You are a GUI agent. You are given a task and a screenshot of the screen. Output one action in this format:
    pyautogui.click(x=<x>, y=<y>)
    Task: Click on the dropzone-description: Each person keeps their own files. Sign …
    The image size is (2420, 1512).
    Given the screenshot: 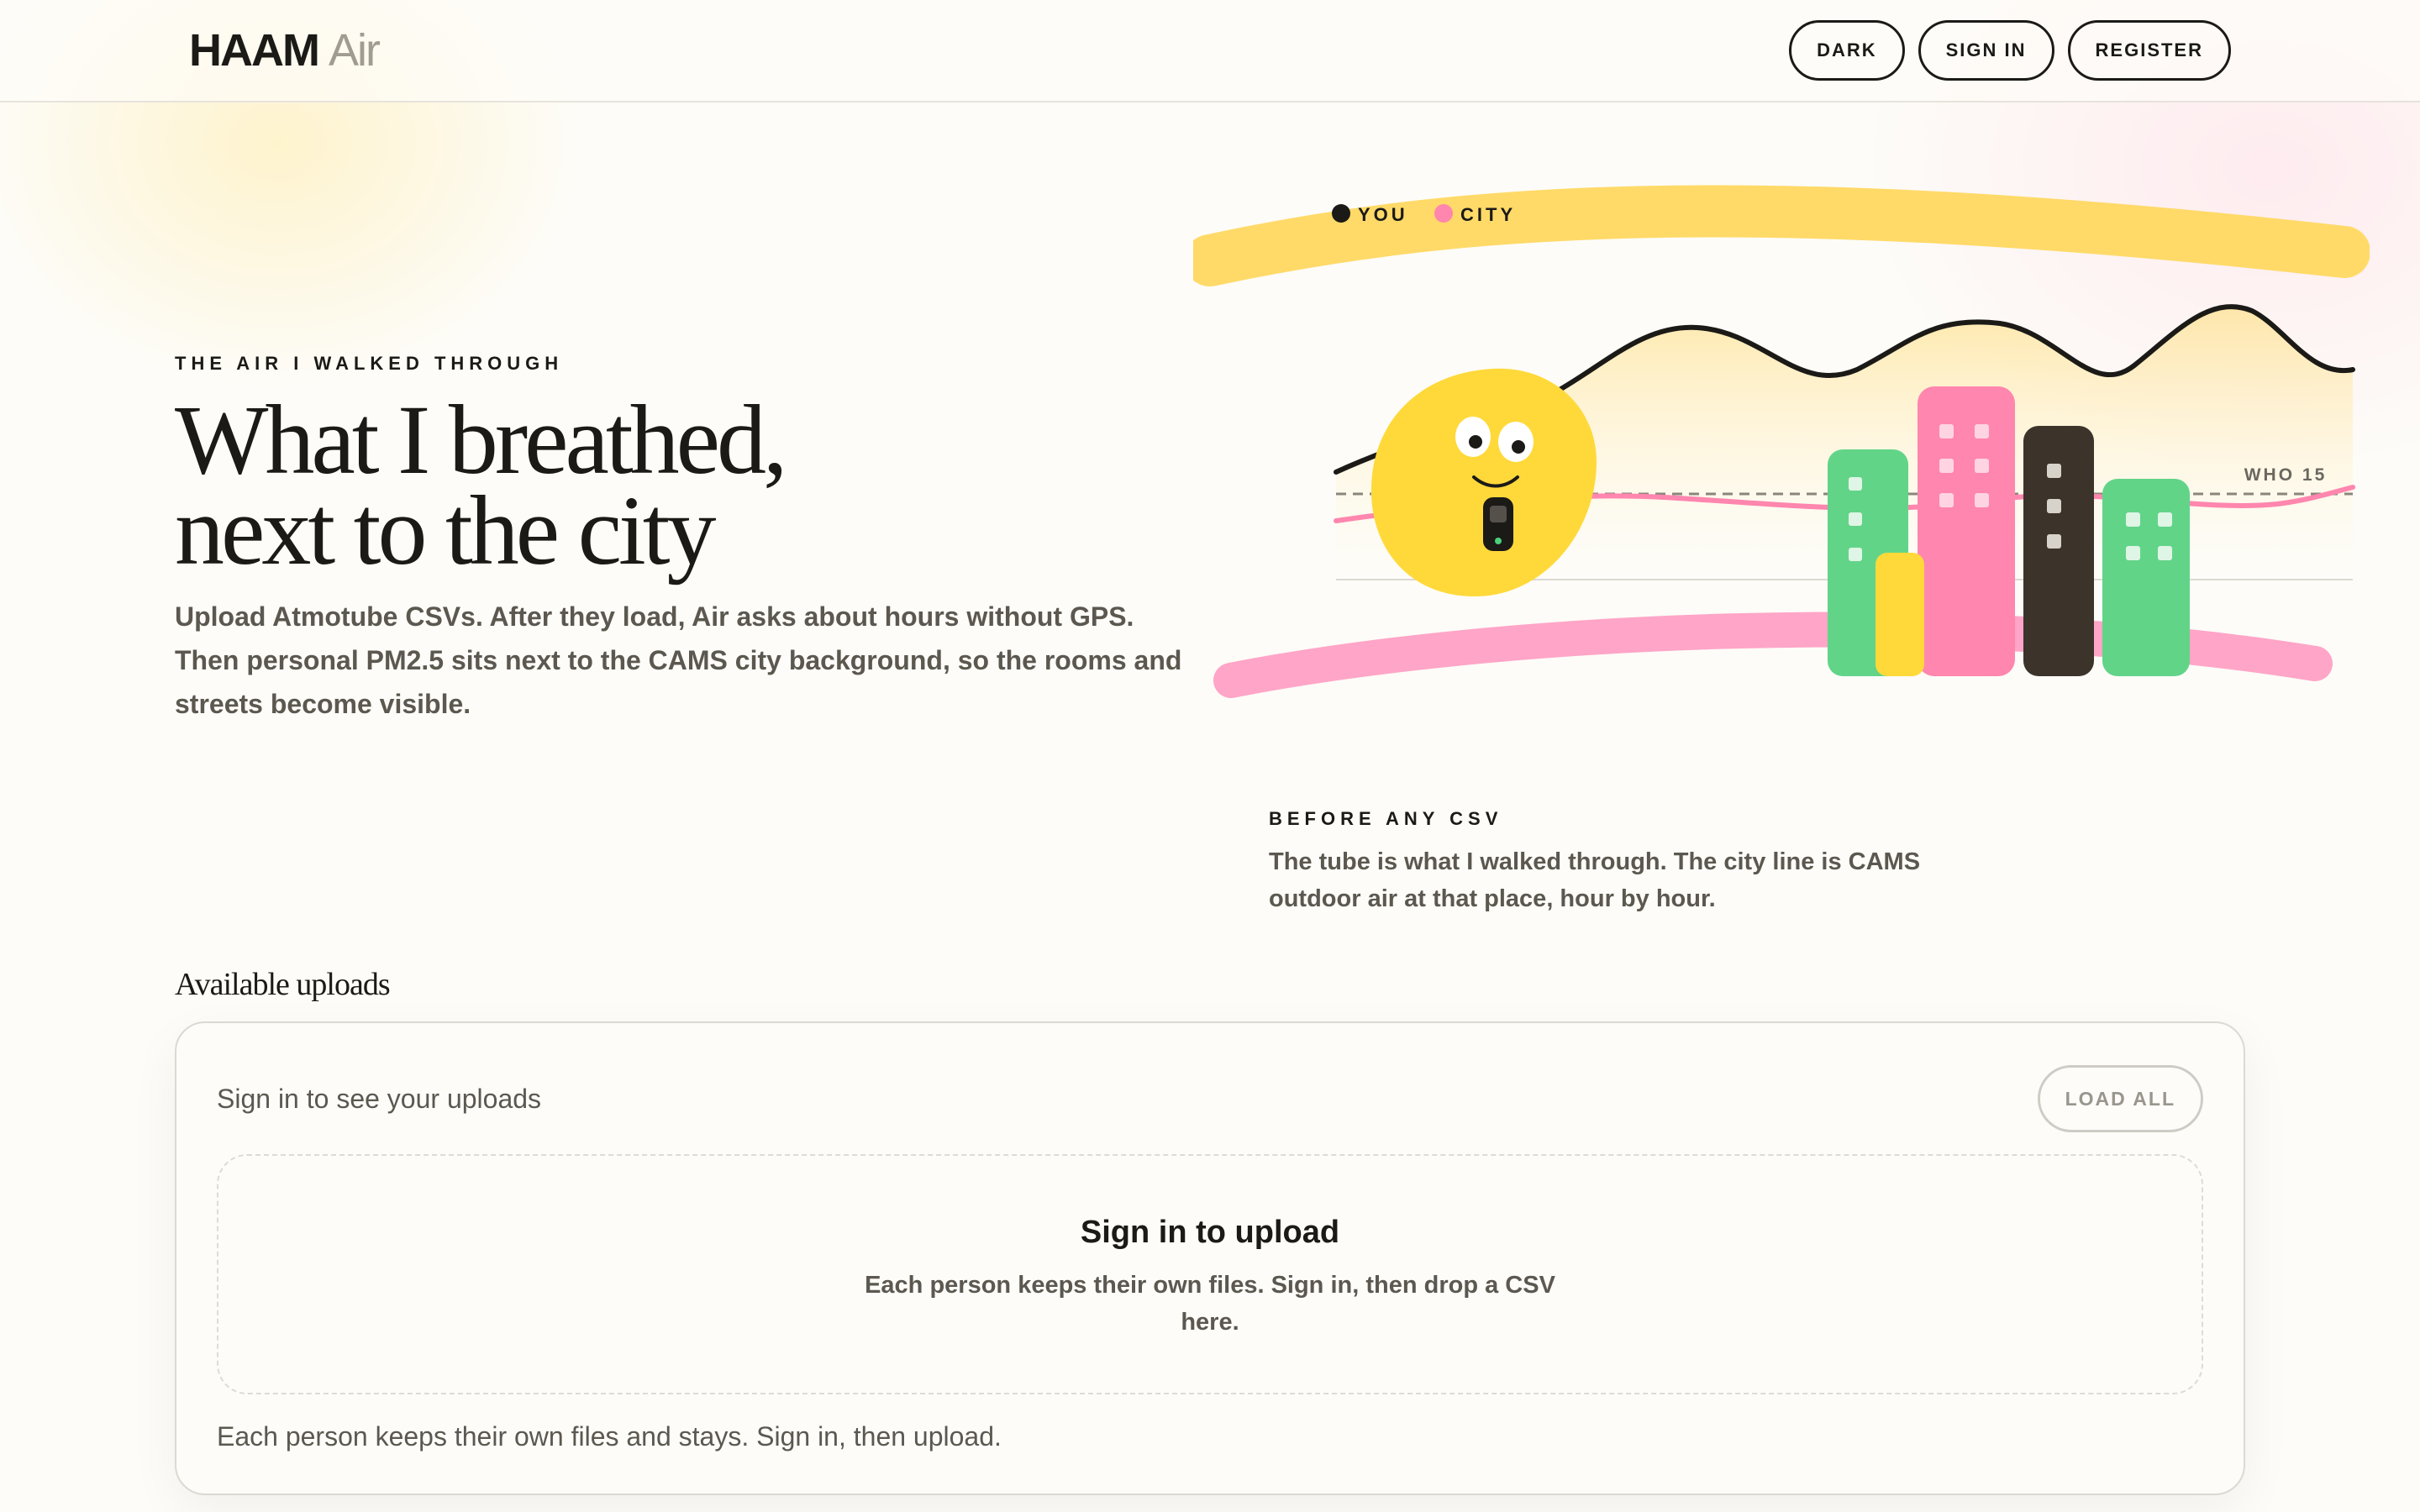 What is the action you would take?
    pyautogui.click(x=1210, y=1304)
    